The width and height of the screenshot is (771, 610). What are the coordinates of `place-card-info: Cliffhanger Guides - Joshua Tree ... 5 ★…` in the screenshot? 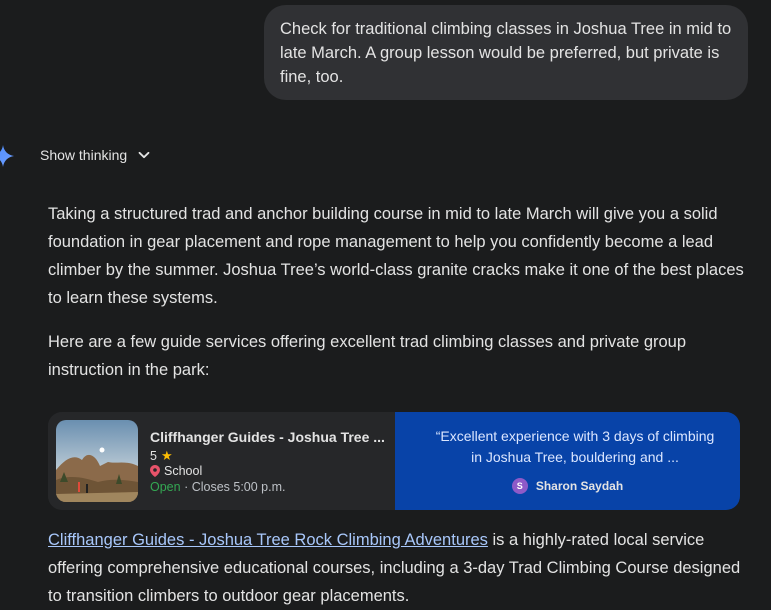 It's located at (221, 461).